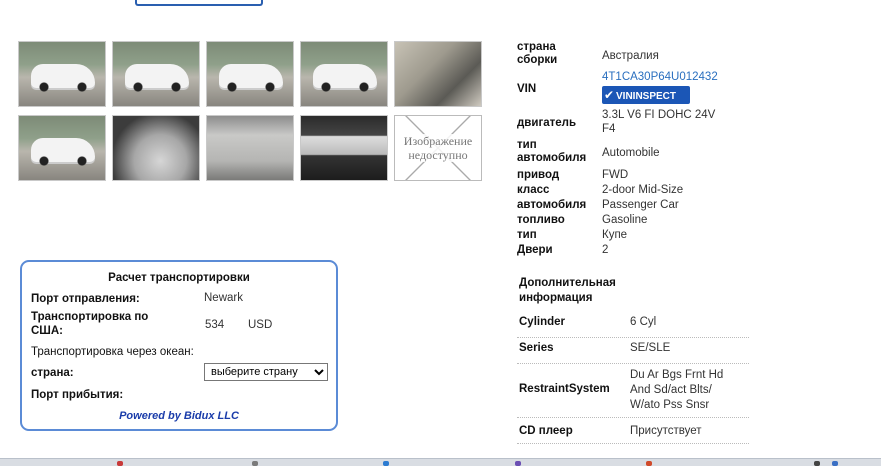 This screenshot has height=466, width=881. What do you see at coordinates (77, 395) in the screenshot?
I see `arrival-port-label: Порт прибытия:` at bounding box center [77, 395].